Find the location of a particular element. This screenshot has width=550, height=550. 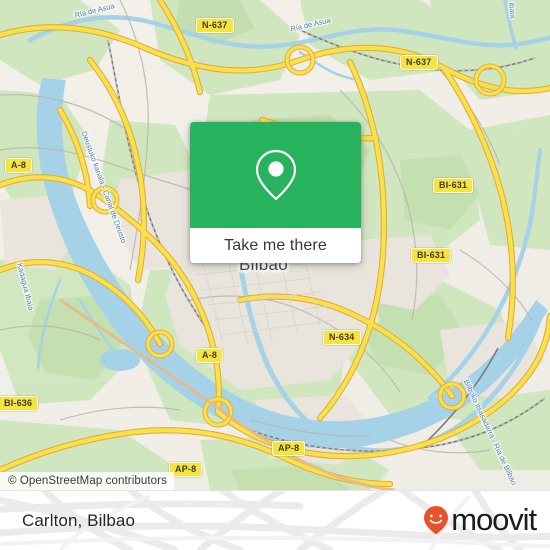

card-icon-panel is located at coordinates (275, 175).